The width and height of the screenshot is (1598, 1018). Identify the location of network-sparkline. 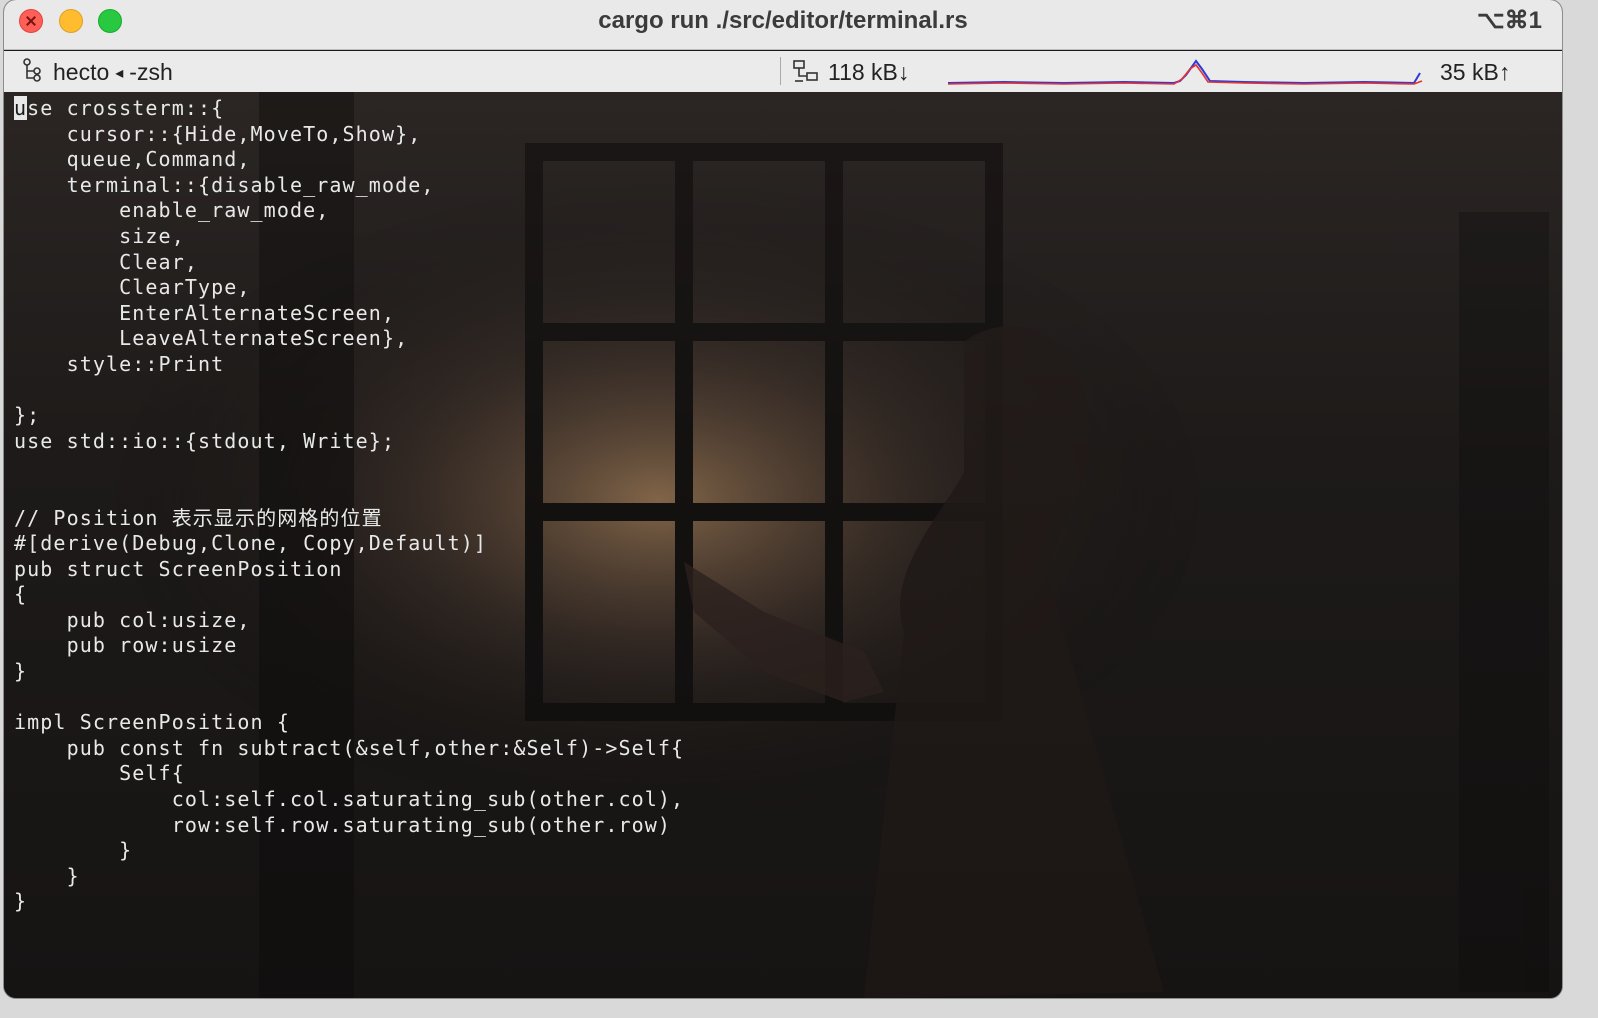
(1185, 72).